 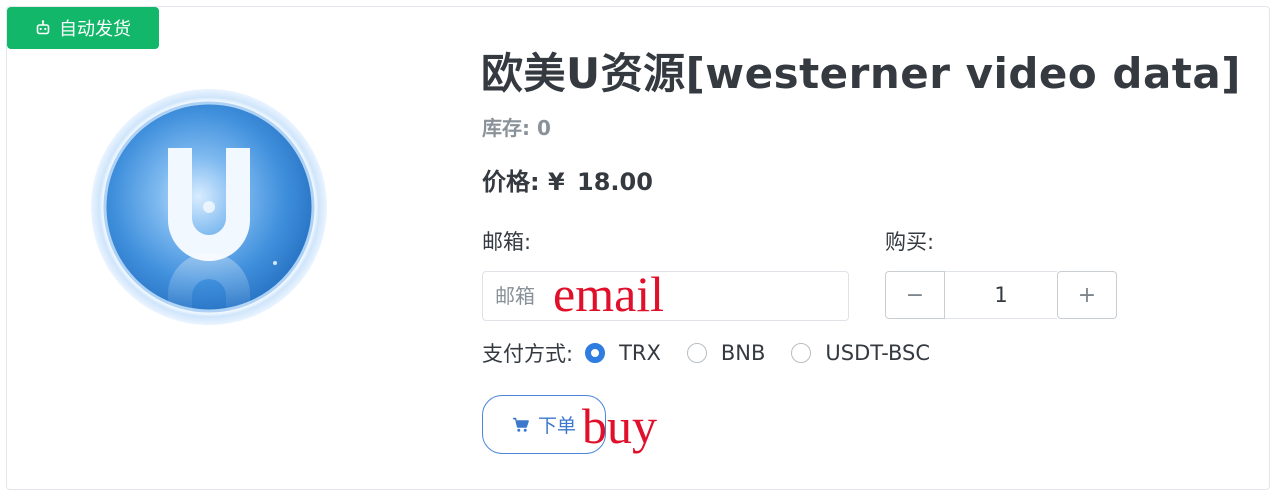 What do you see at coordinates (665, 296) in the screenshot?
I see `email-input` at bounding box center [665, 296].